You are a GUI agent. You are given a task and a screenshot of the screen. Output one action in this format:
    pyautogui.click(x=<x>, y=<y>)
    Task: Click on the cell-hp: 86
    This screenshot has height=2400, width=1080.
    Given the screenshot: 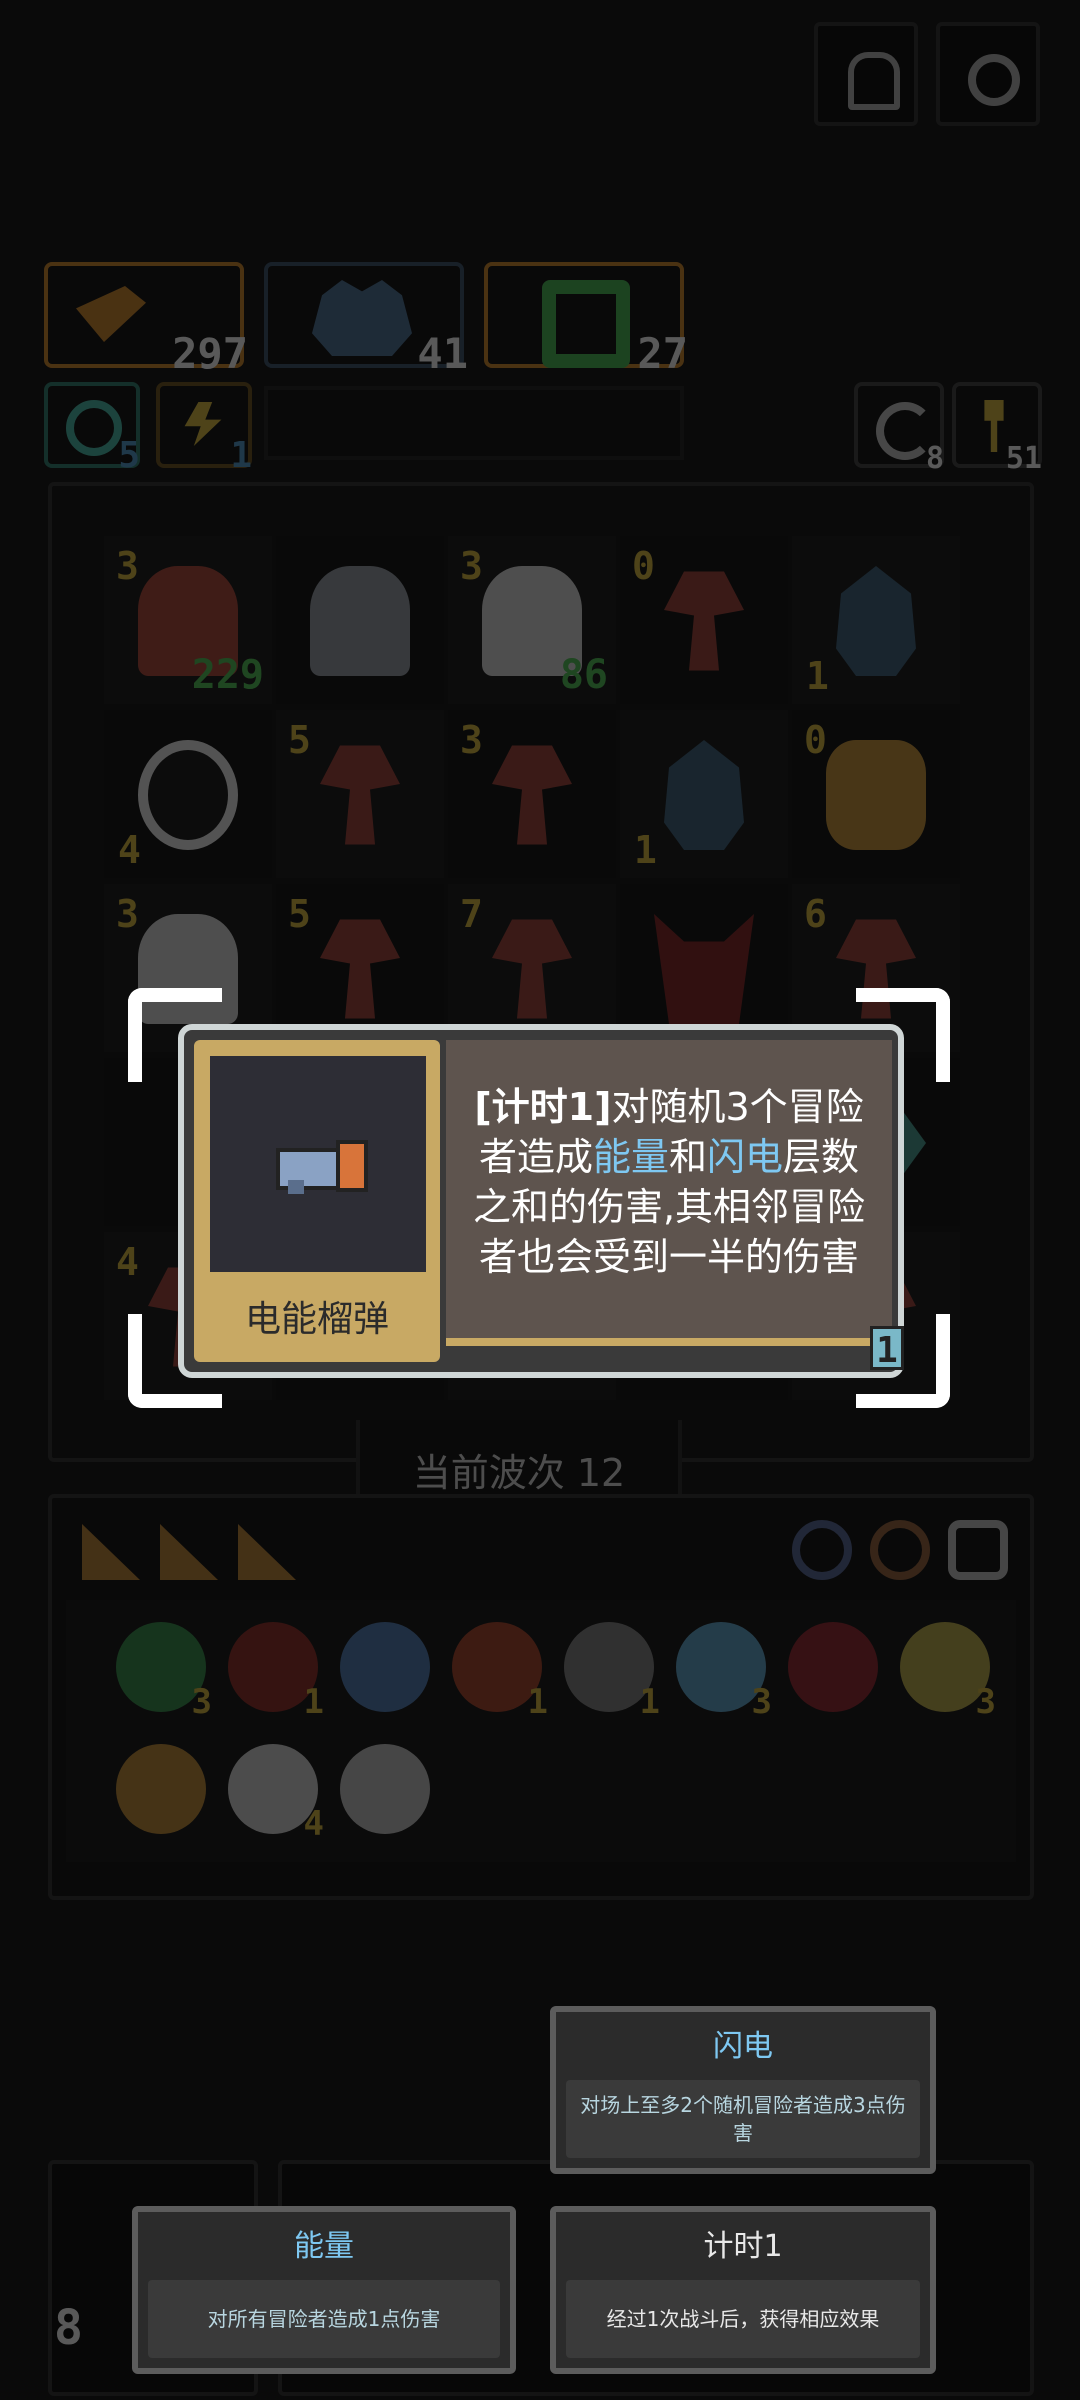 What is the action you would take?
    pyautogui.click(x=583, y=675)
    